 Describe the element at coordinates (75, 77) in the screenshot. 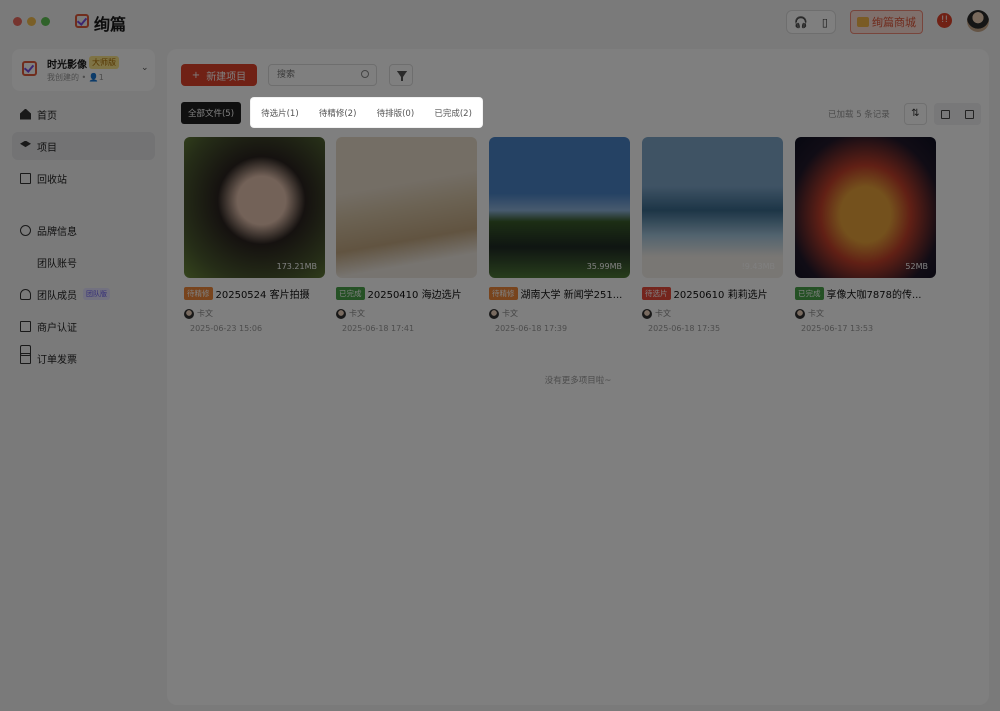

I see `team-subtitle: 我创建的 • 👤1` at that location.